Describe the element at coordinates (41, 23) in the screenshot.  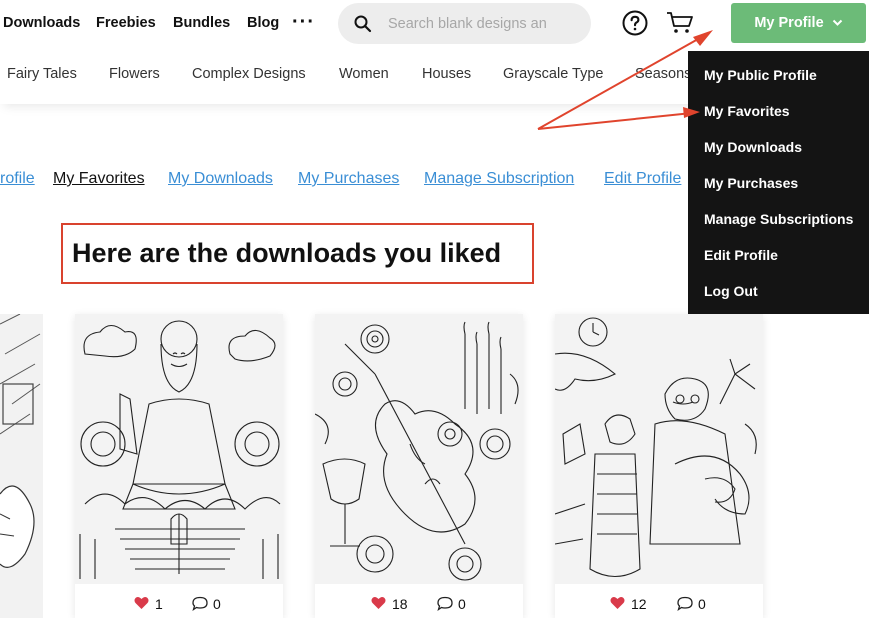
I see `nav-link-downloads: Downloads` at that location.